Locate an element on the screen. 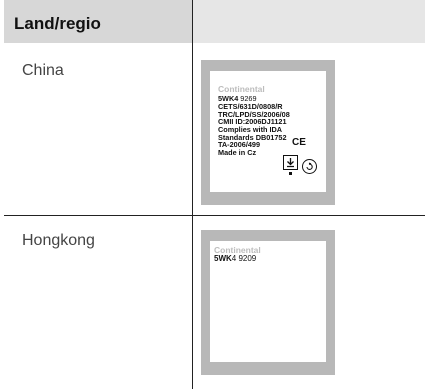  column-divider is located at coordinates (192, 194).